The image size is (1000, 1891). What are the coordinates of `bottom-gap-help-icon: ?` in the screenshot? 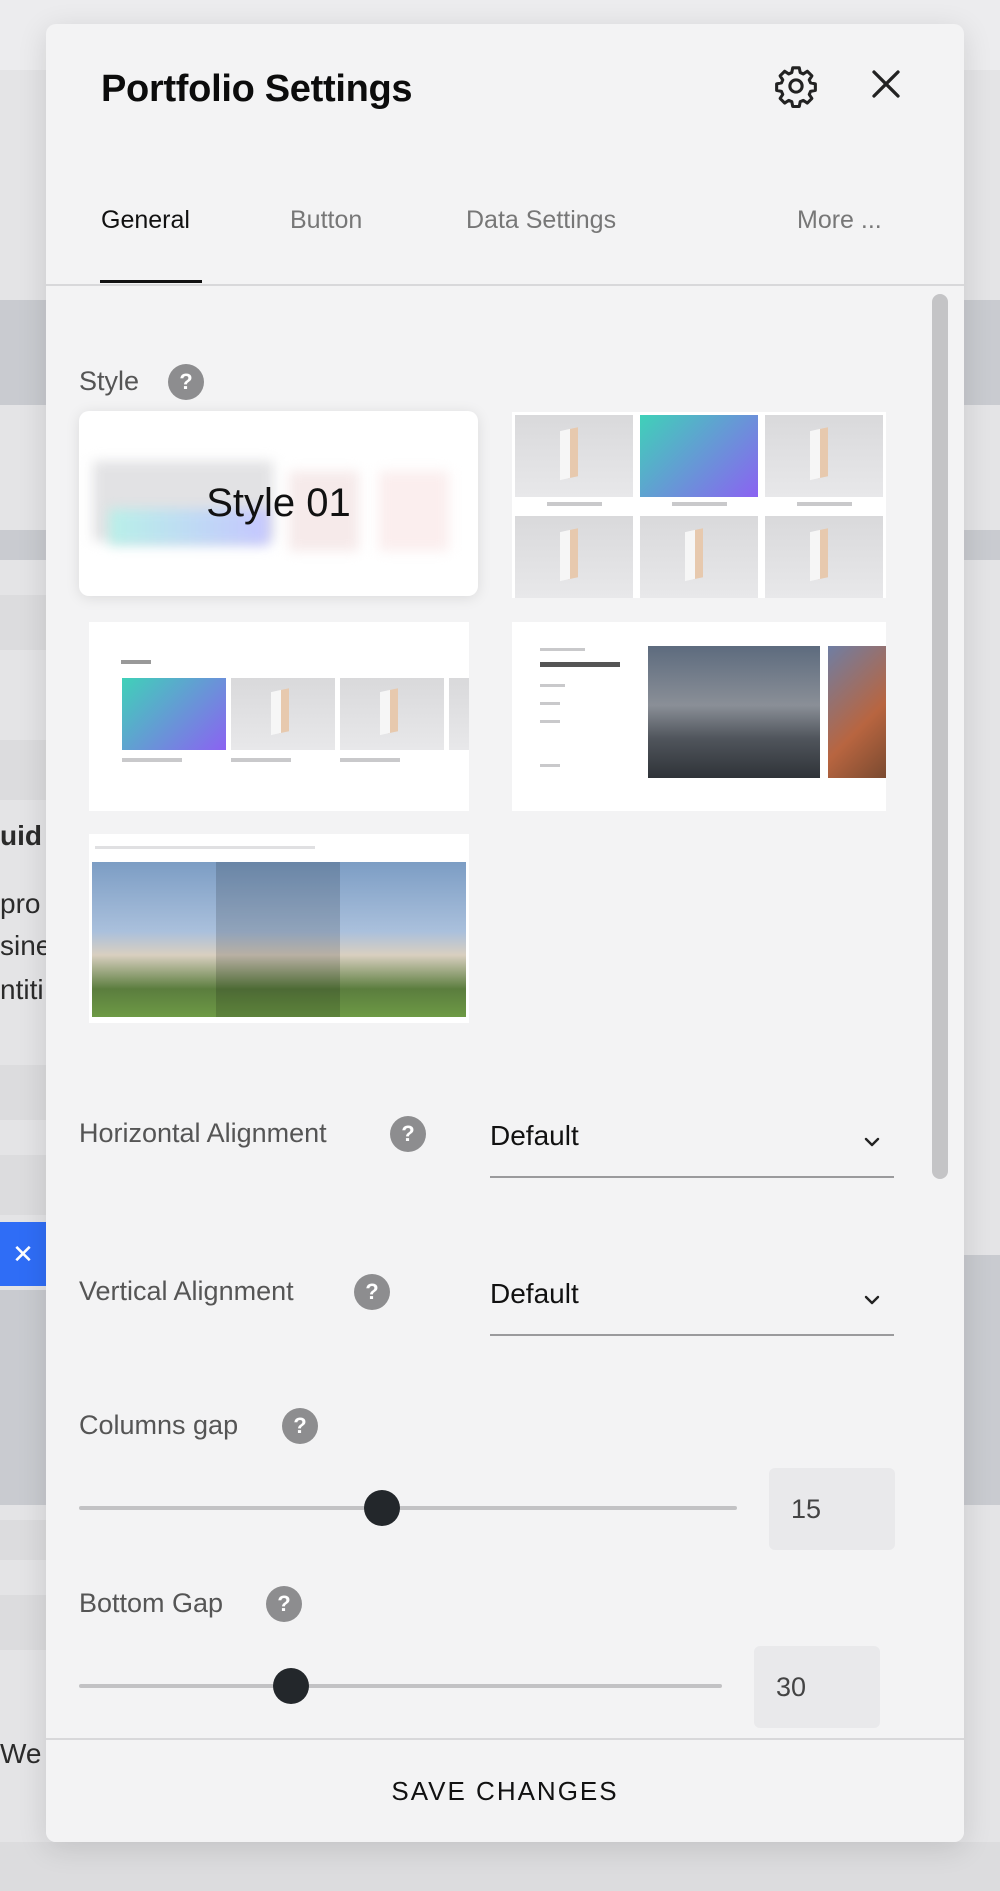 It's located at (284, 1604).